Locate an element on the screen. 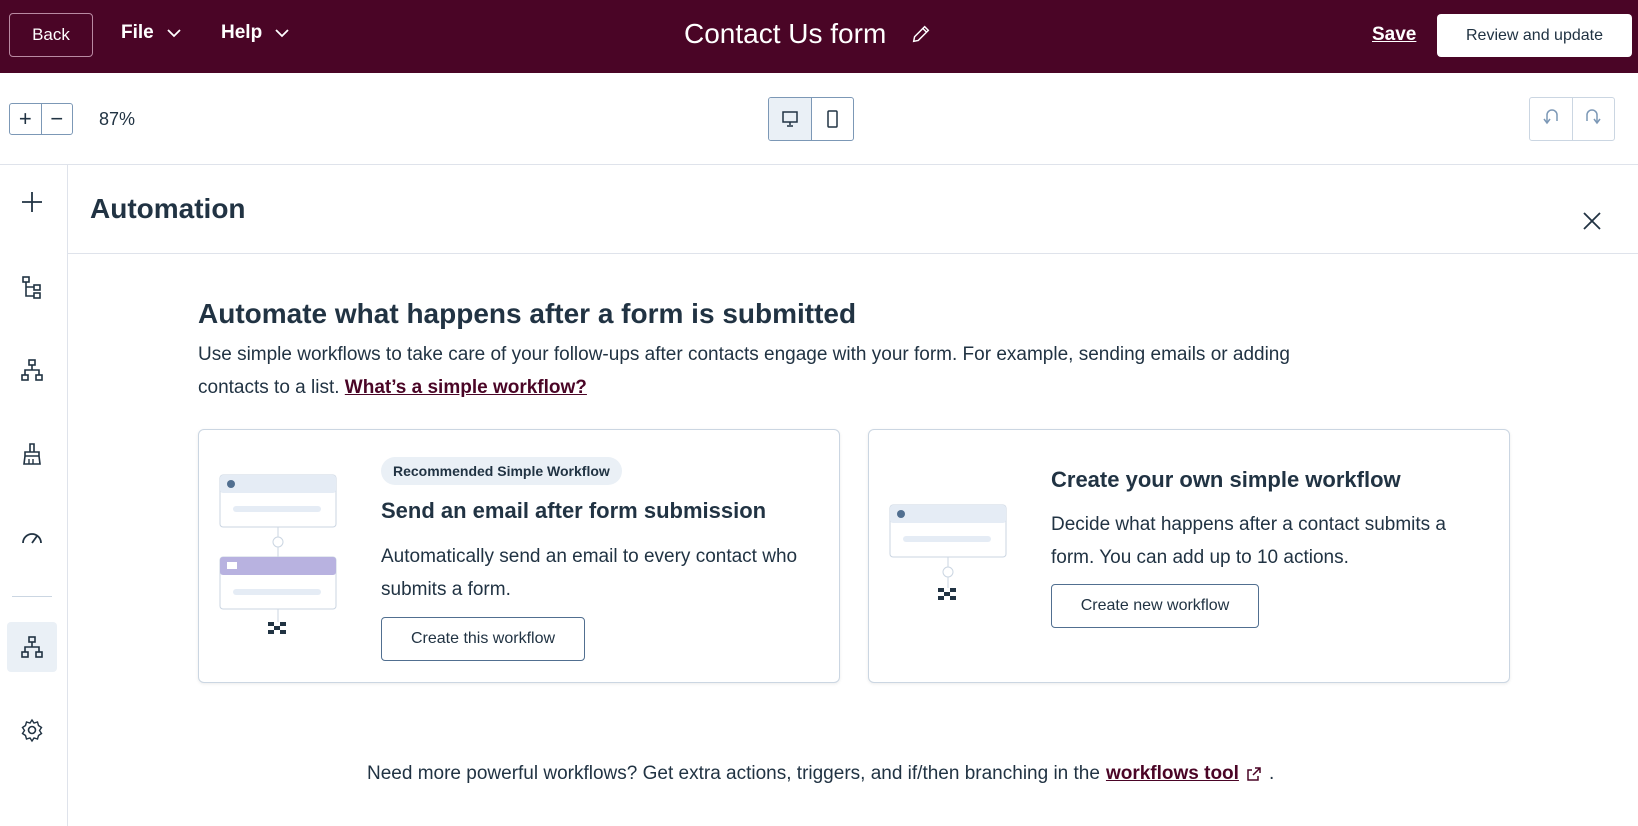 The width and height of the screenshot is (1638, 826). left-sidebar is located at coordinates (34, 495).